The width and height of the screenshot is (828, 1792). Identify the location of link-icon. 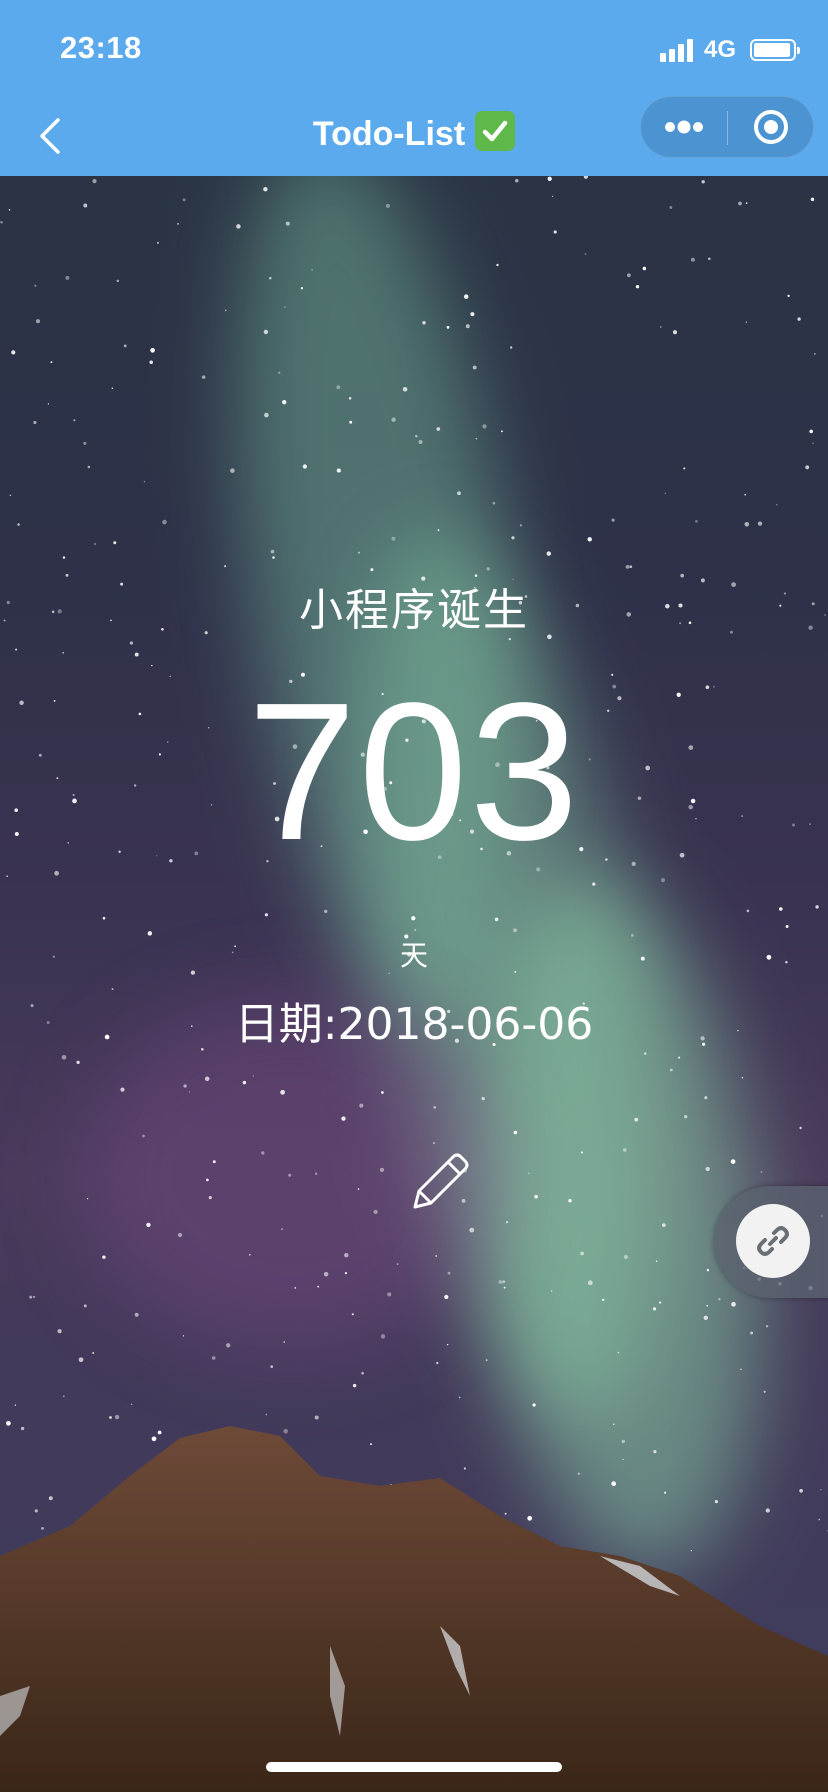
(773, 1241).